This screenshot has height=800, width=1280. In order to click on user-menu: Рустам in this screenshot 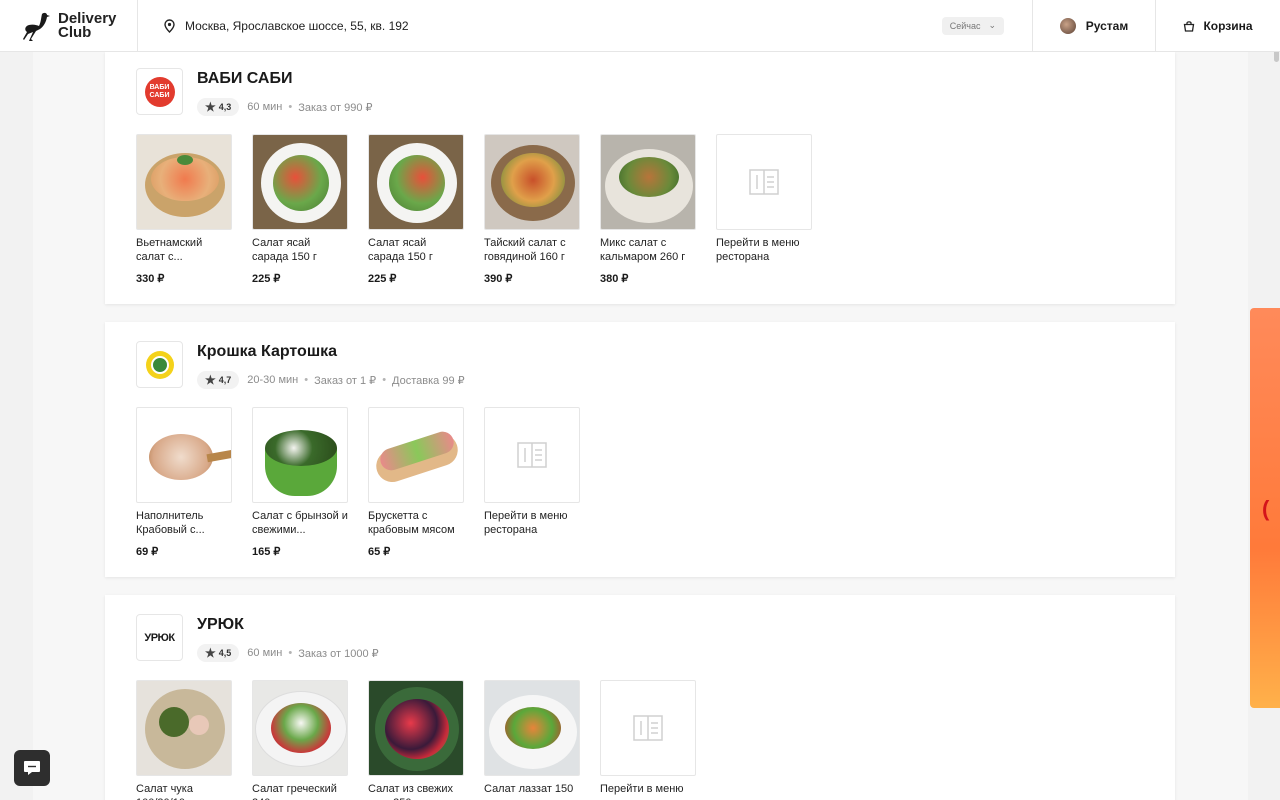, I will do `click(1094, 26)`.